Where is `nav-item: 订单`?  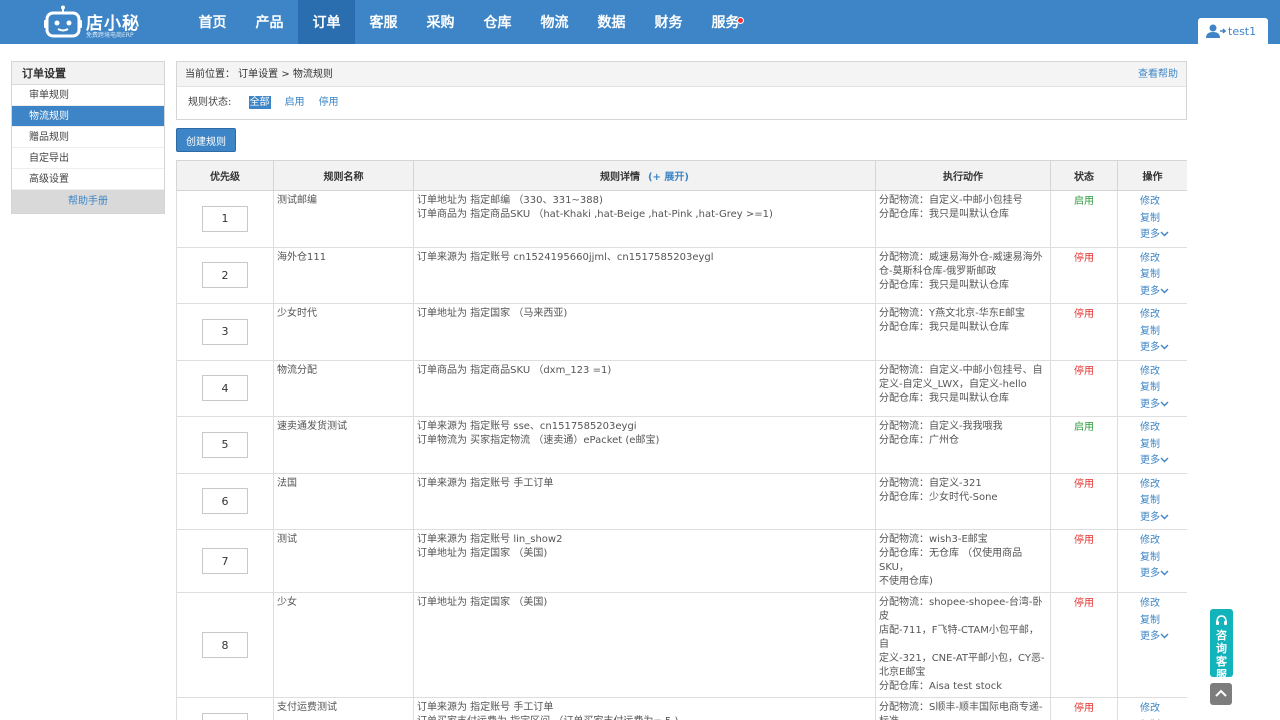 nav-item: 订单 is located at coordinates (326, 22).